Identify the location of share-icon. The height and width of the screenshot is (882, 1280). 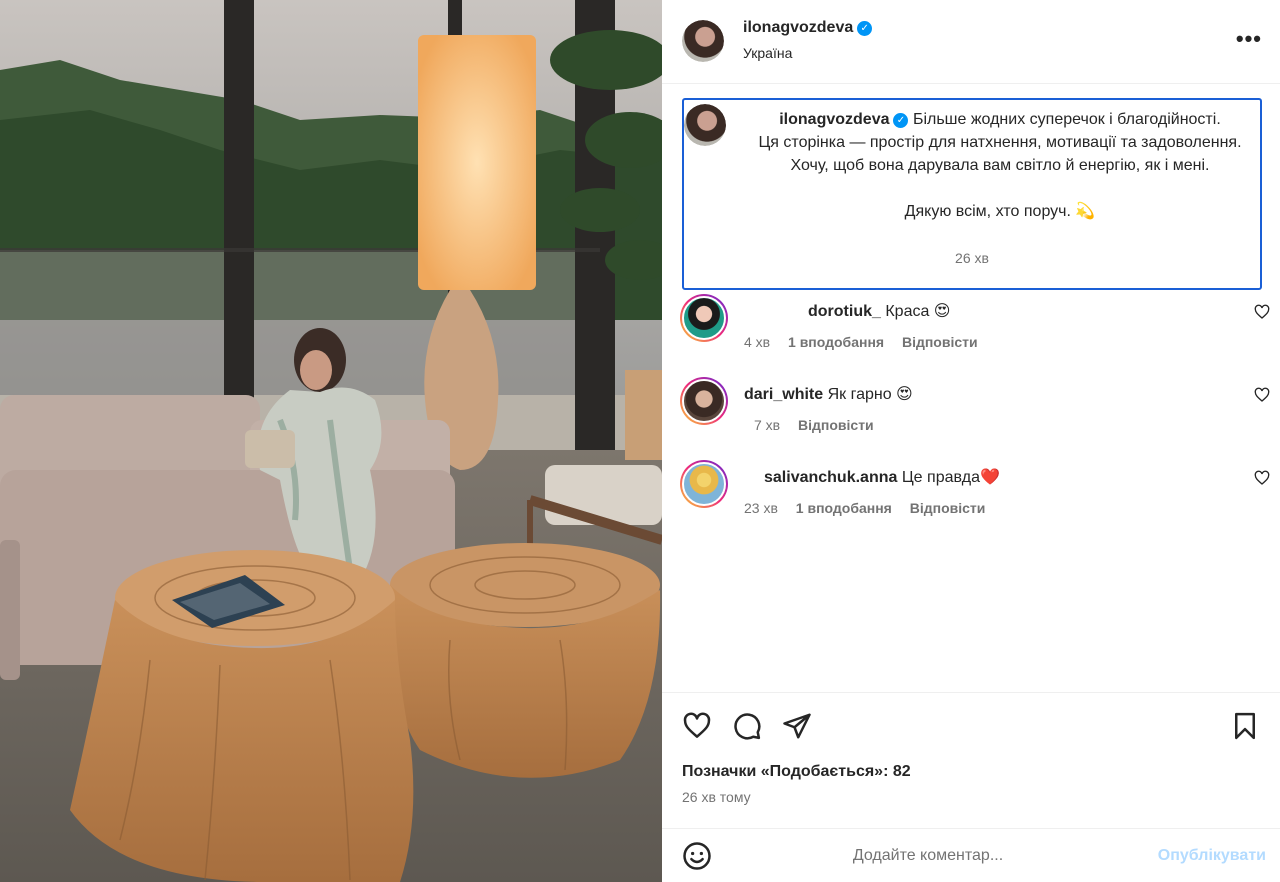
(797, 726).